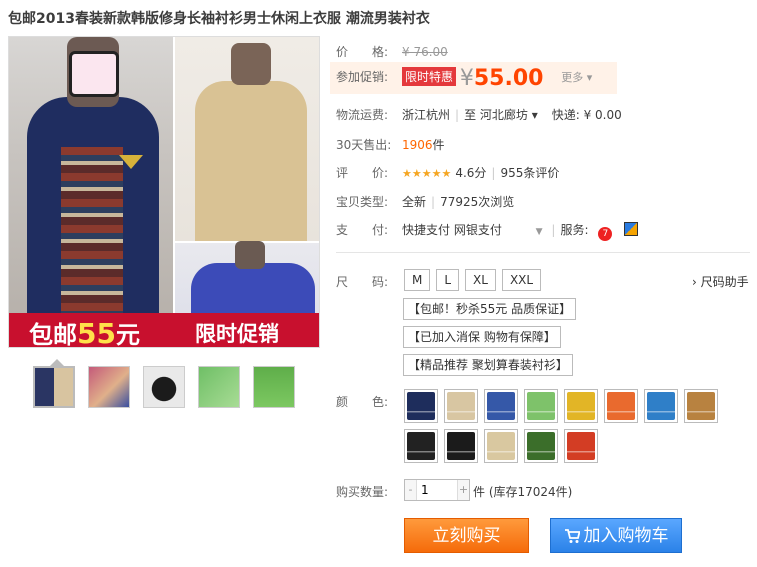 This screenshot has height=567, width=757. Describe the element at coordinates (362, 173) in the screenshot. I see `rating-label: 评 价:` at that location.